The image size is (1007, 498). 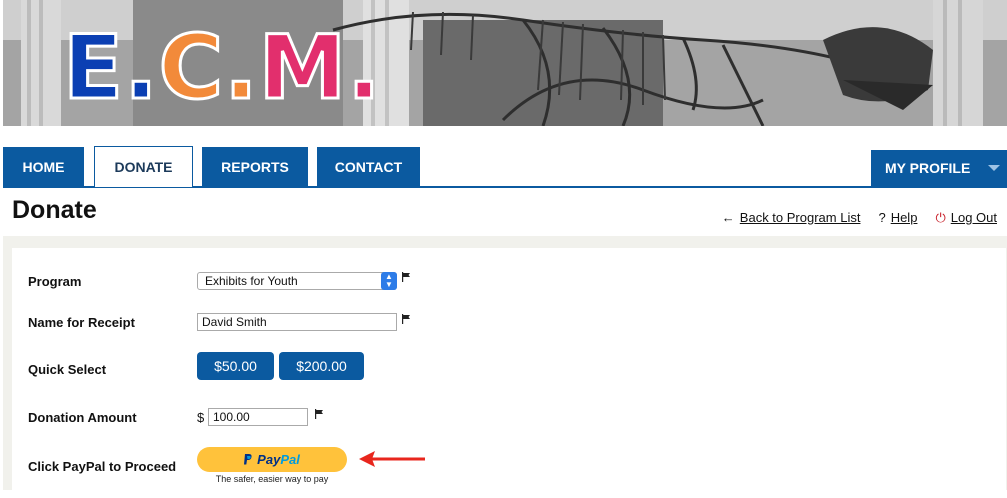 I want to click on help-link-group: ? Help, so click(x=897, y=218).